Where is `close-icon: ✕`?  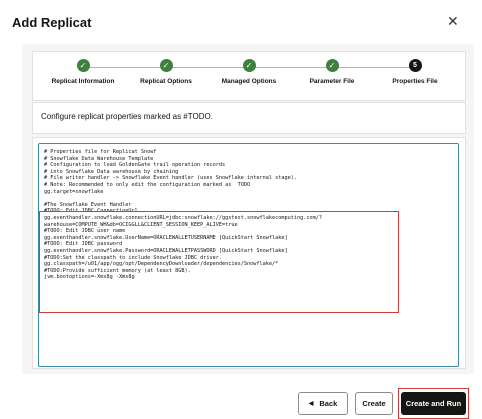
close-icon: ✕ is located at coordinates (453, 21).